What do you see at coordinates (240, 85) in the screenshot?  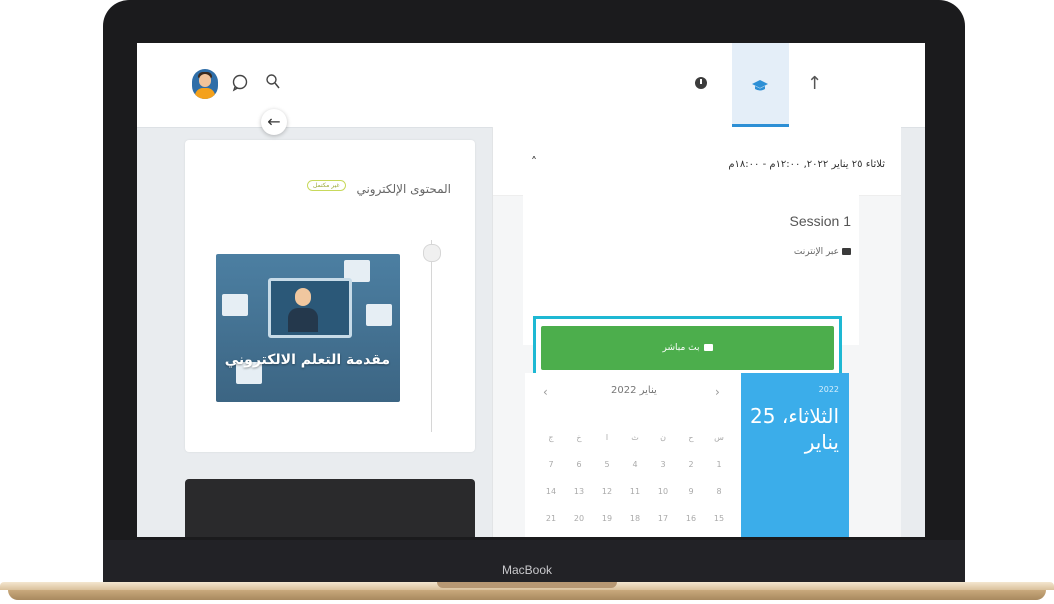 I see `chat-icon` at bounding box center [240, 85].